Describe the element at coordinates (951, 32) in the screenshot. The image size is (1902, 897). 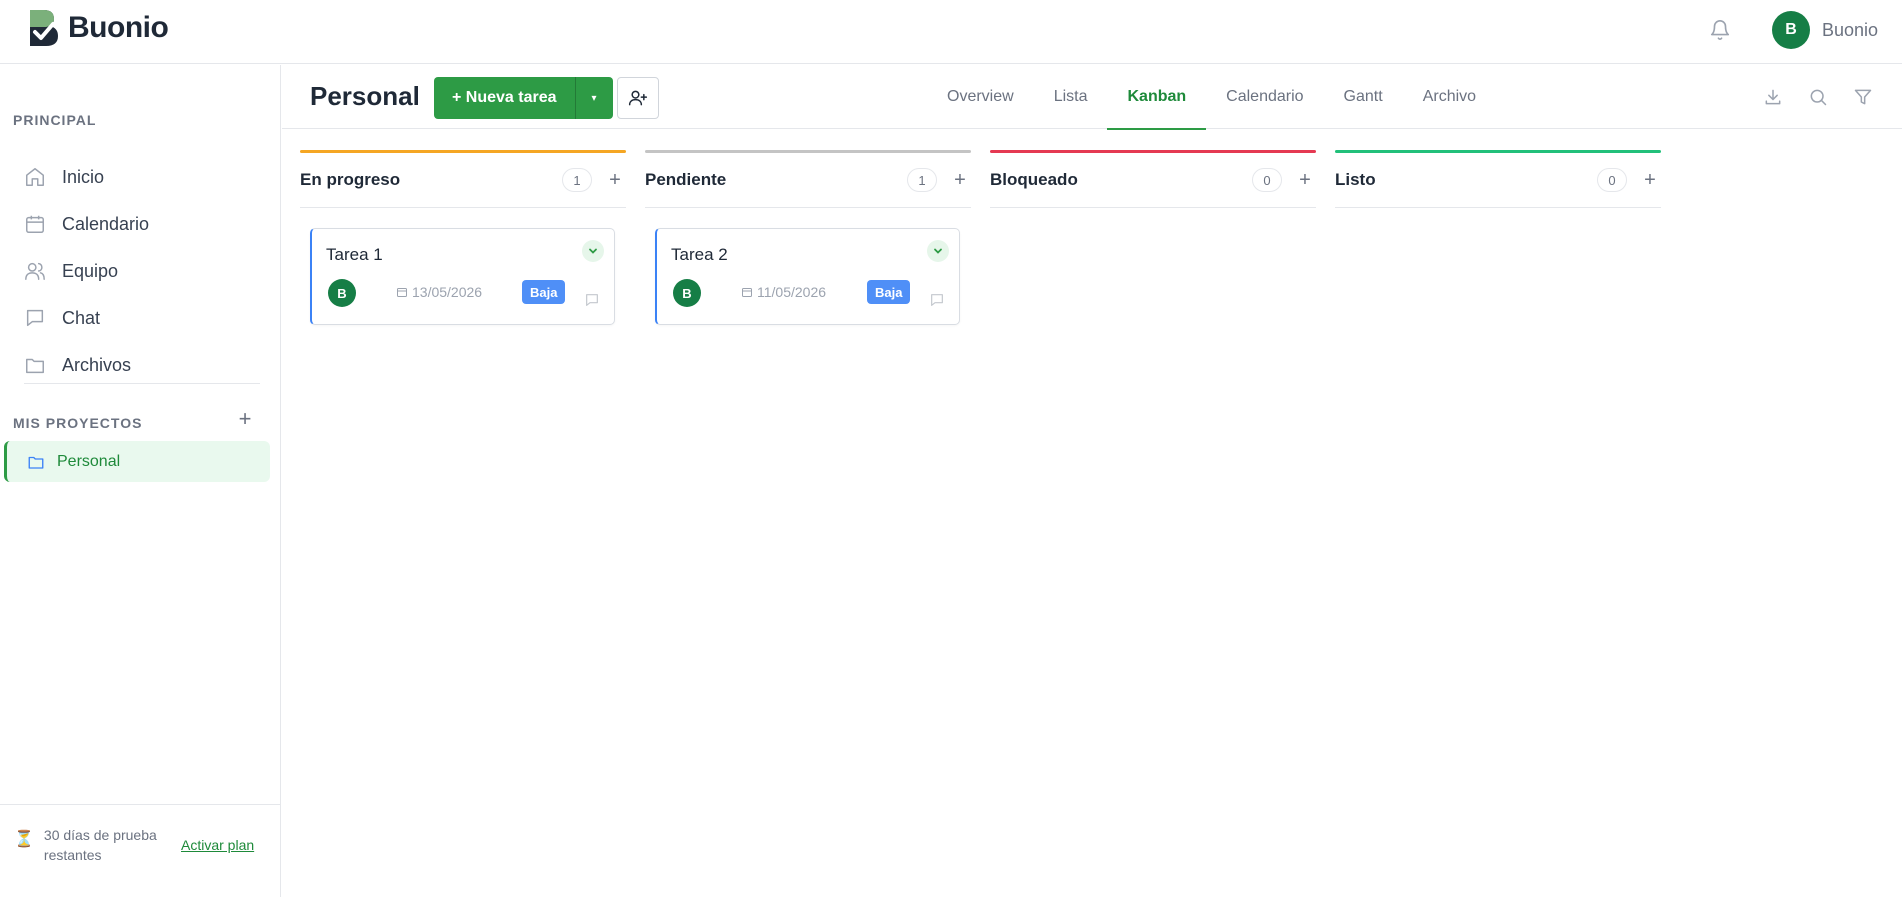
I see `top-bar: Buonio B Buonio` at that location.